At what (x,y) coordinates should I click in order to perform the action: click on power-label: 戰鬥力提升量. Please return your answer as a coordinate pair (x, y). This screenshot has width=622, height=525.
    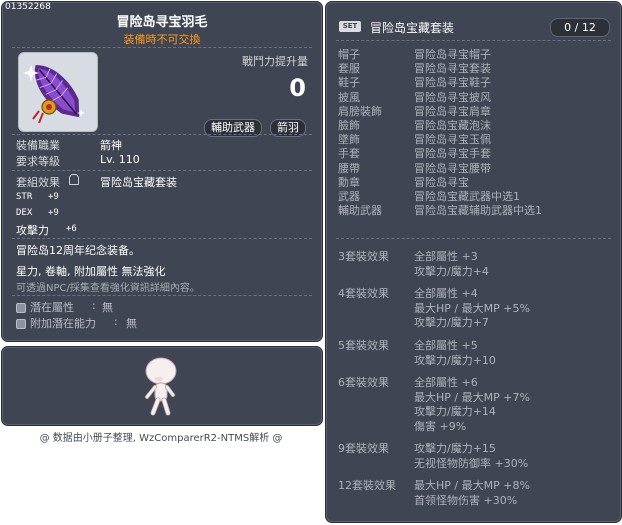
    Looking at the image, I should click on (275, 61).